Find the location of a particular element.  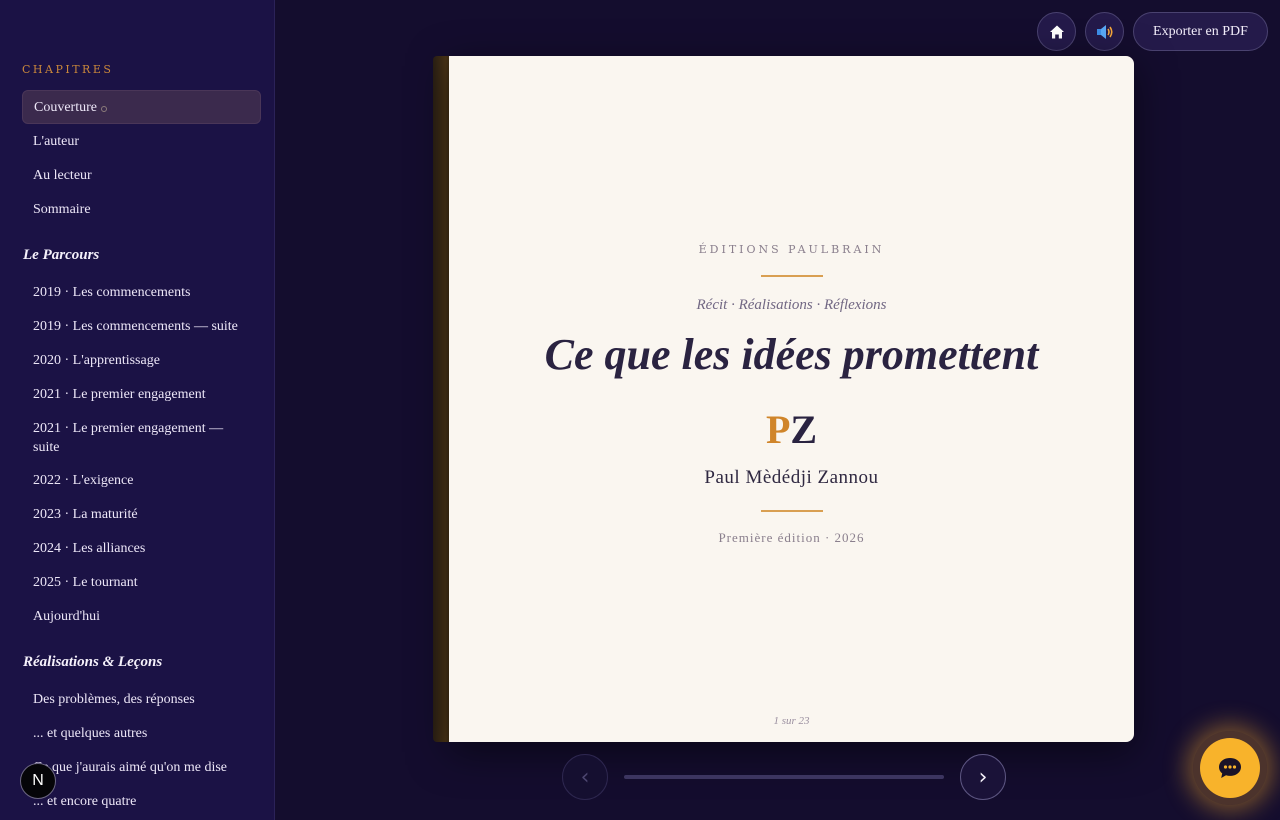

monogram-second: Z is located at coordinates (804, 429).